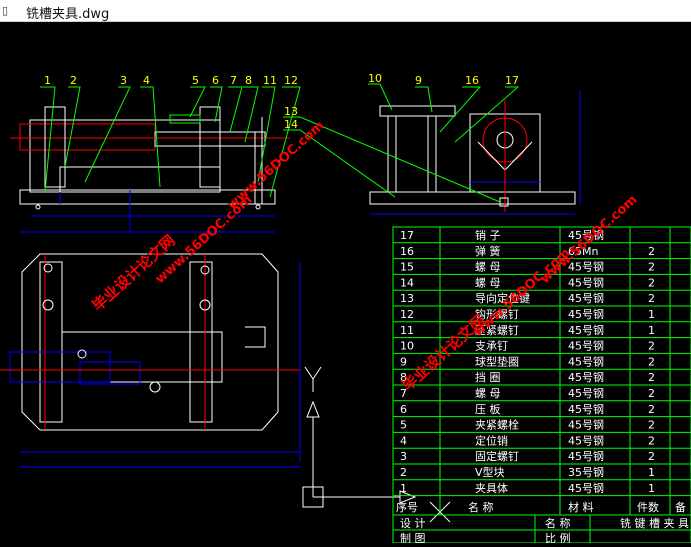  Describe the element at coordinates (497, 456) in the screenshot. I see `bom-cell-name: 固定螺钉` at that location.